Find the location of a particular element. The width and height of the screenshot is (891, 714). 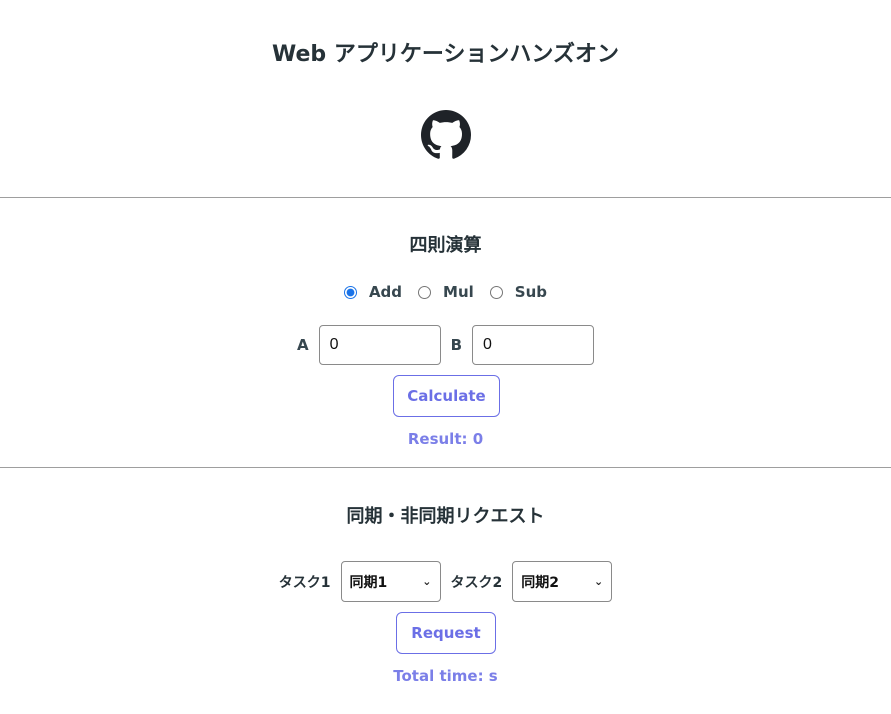

total-time-text: Total time: s is located at coordinates (445, 676).